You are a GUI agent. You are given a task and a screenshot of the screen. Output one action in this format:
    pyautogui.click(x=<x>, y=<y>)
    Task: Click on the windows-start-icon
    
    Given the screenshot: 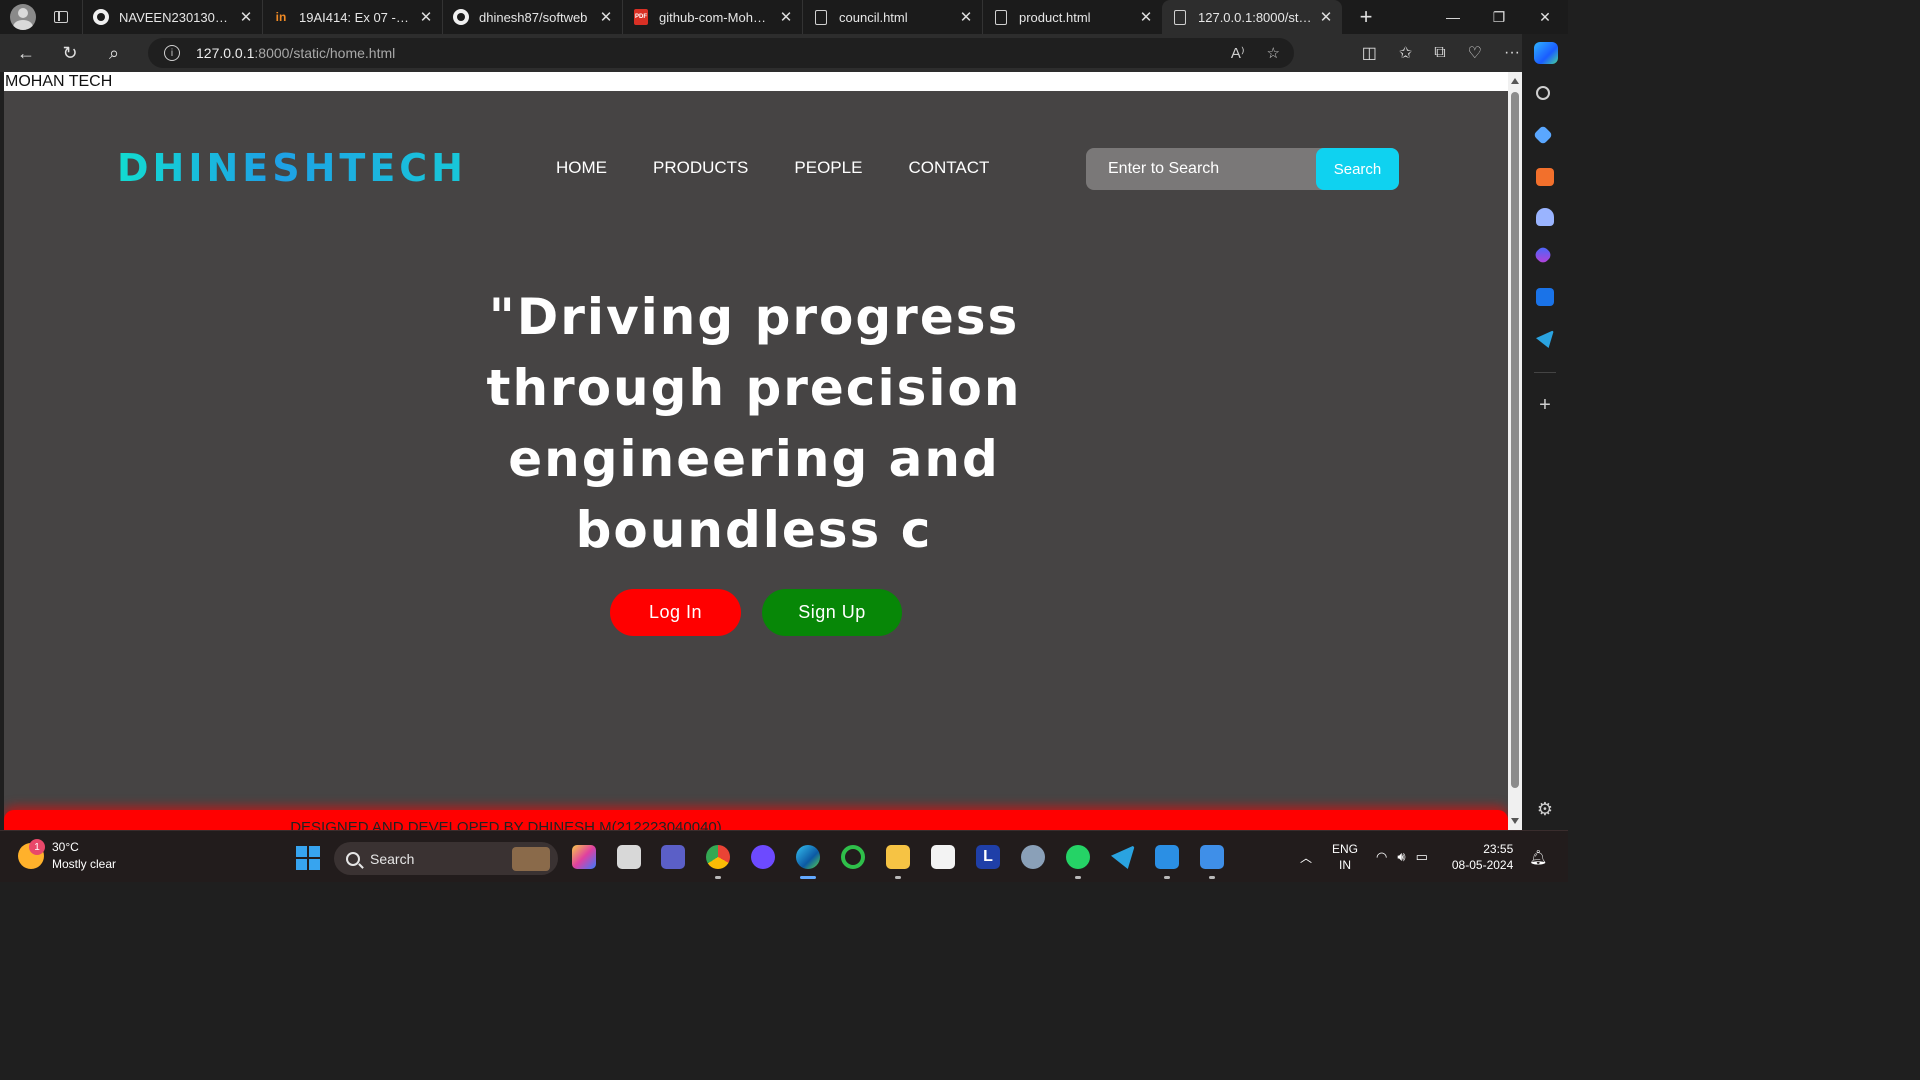 What is the action you would take?
    pyautogui.click(x=308, y=858)
    